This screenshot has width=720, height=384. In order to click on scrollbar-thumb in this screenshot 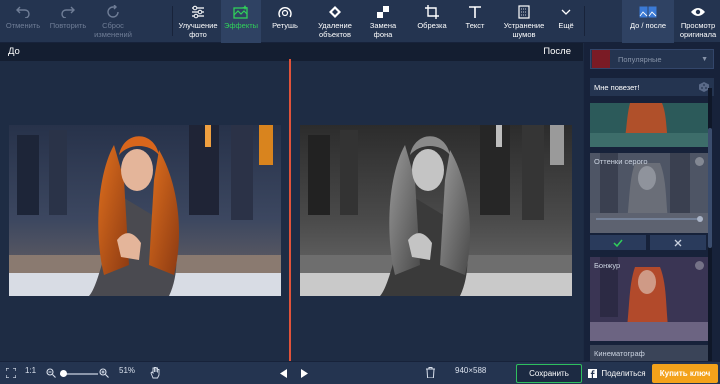, I will do `click(710, 188)`.